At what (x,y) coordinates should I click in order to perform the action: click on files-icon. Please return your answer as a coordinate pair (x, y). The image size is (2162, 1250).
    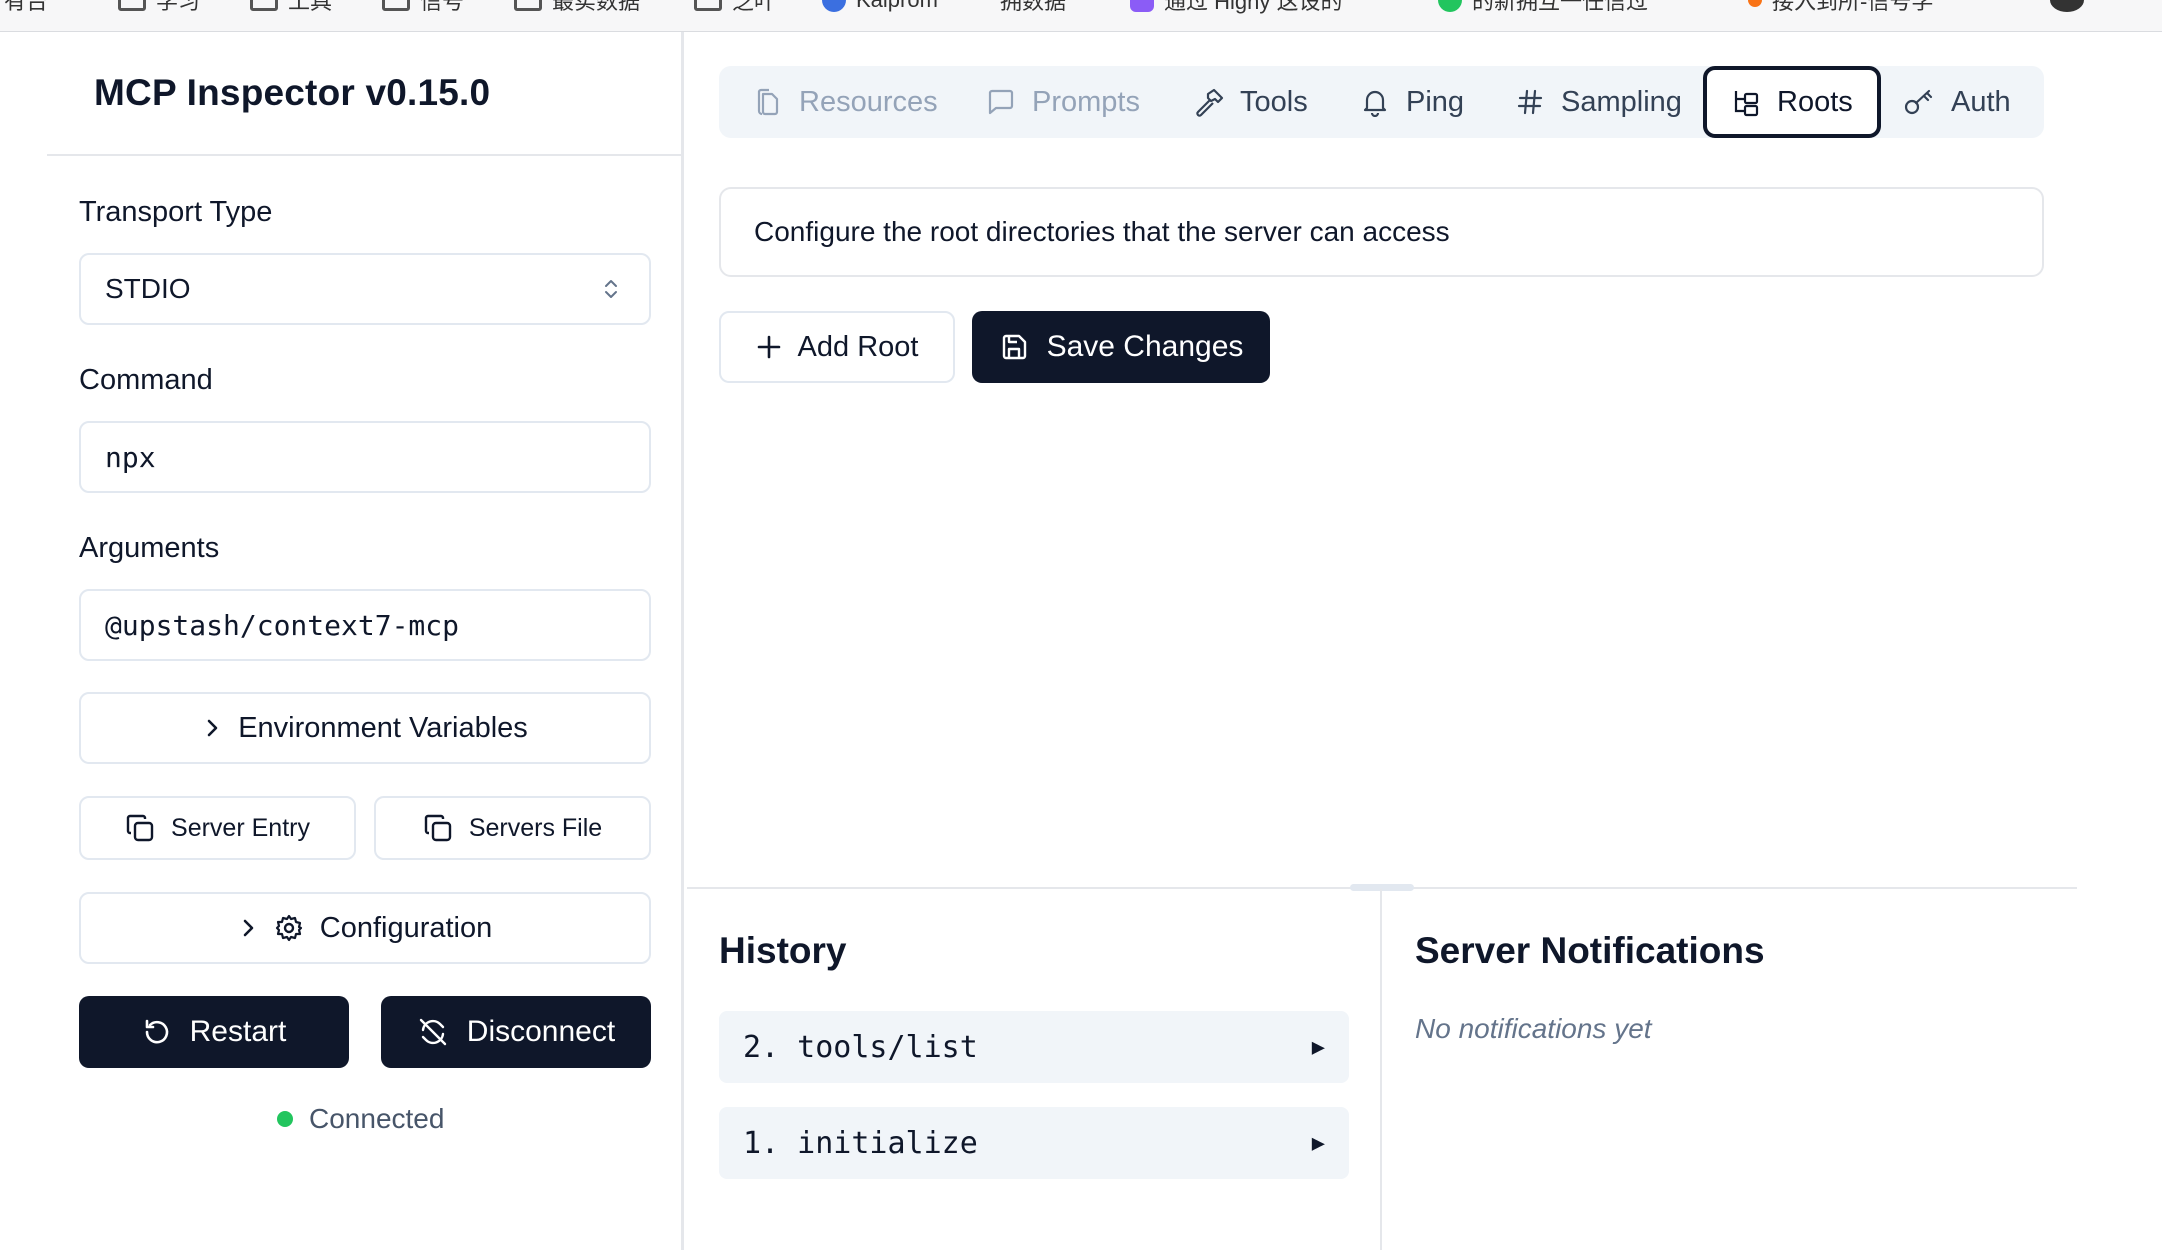
    Looking at the image, I should click on (768, 102).